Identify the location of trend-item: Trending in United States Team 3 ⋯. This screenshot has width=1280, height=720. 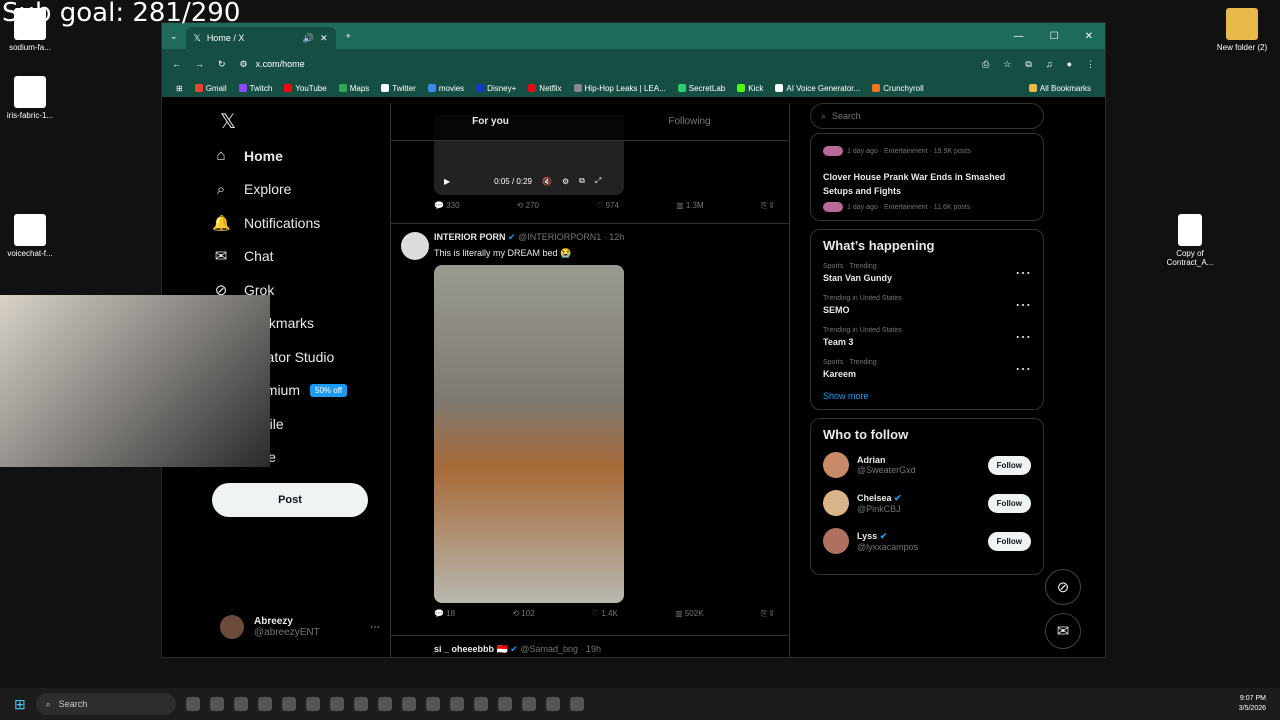
(927, 337).